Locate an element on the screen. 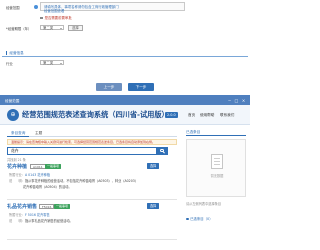  industry-label: 行业 is located at coordinates (9, 64).